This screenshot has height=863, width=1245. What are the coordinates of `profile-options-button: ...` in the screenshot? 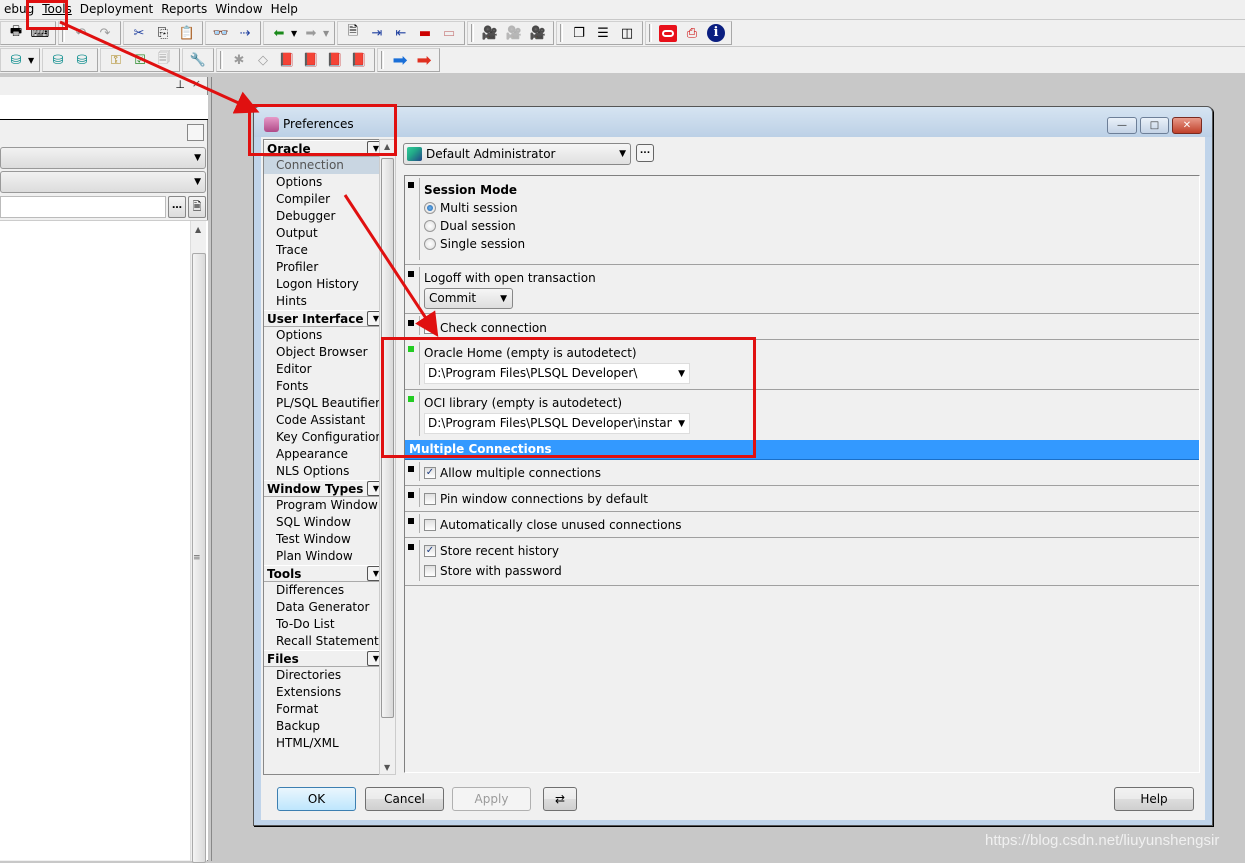 It's located at (645, 153).